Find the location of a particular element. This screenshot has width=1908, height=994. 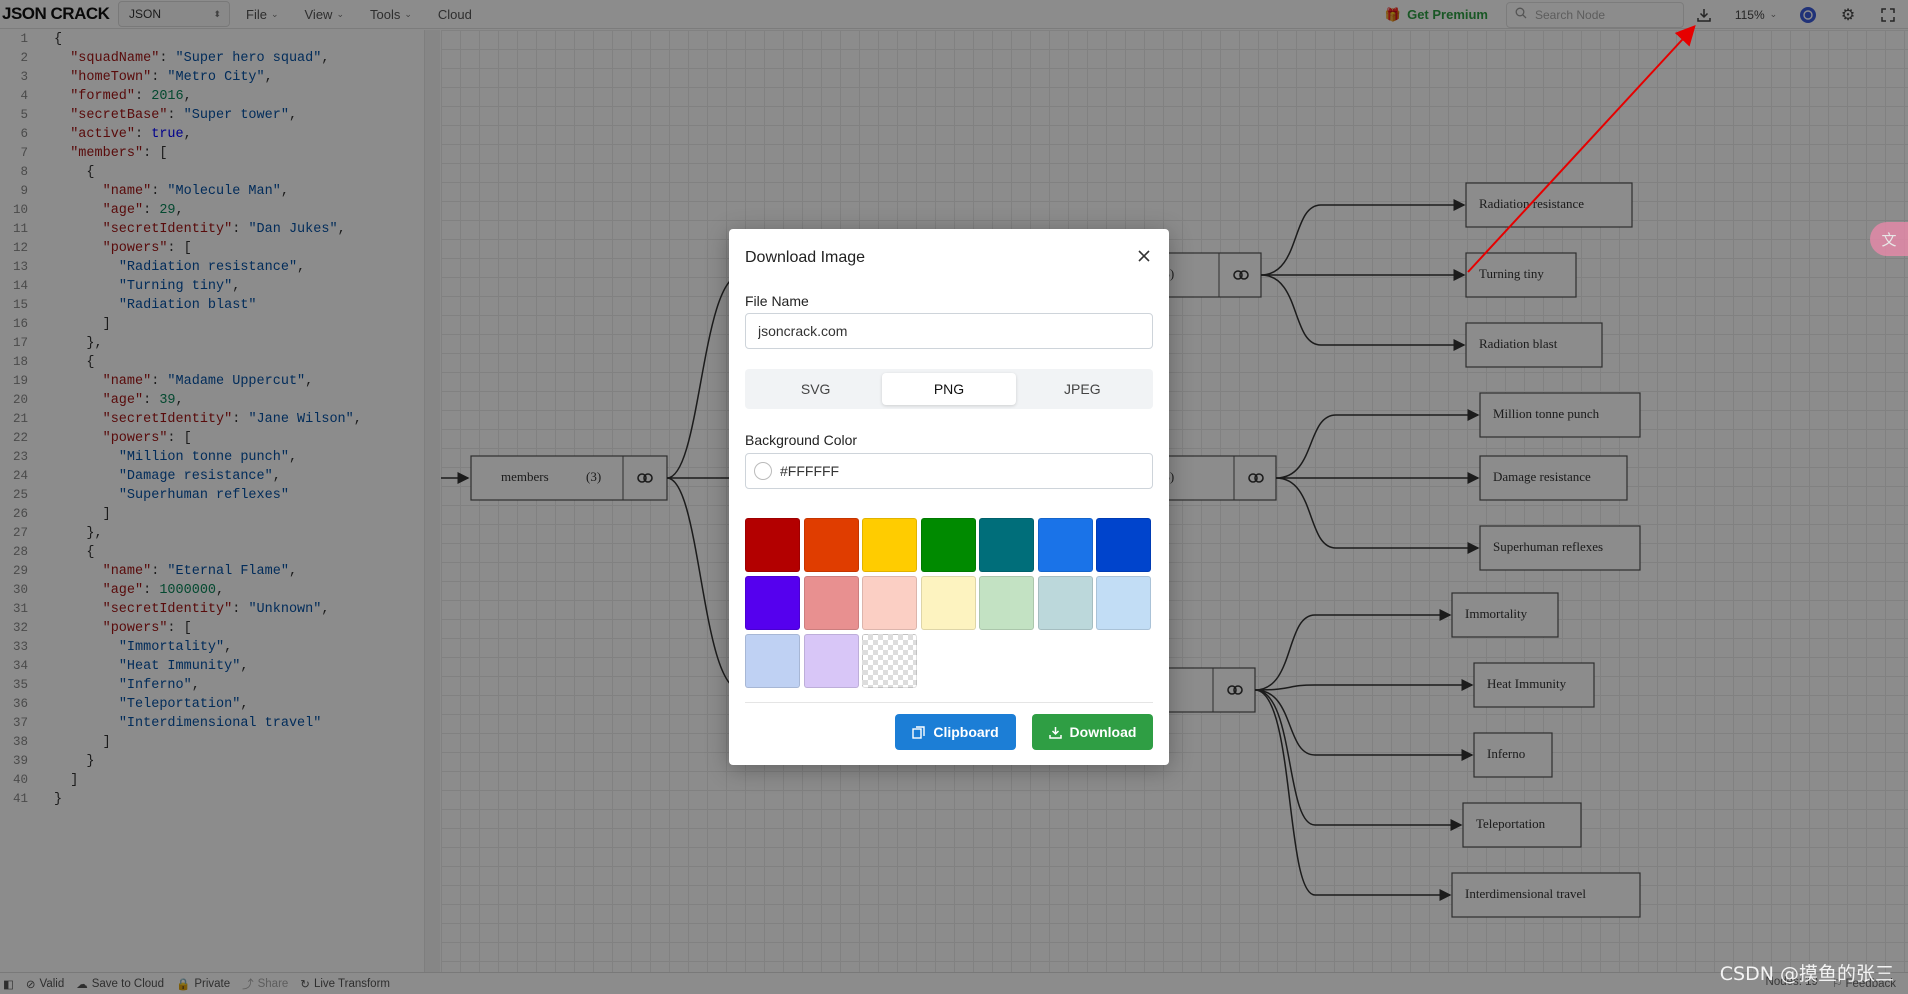

background-color-input: #FFFFFF is located at coordinates (949, 471).